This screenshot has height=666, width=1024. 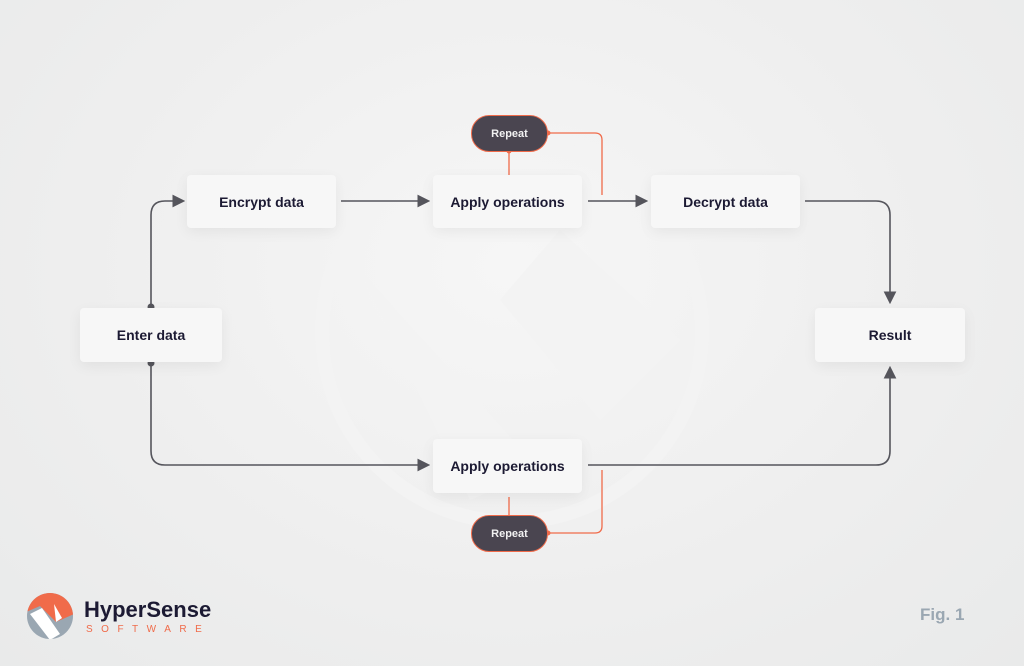 I want to click on node-enter-data: Enter data, so click(x=151, y=335).